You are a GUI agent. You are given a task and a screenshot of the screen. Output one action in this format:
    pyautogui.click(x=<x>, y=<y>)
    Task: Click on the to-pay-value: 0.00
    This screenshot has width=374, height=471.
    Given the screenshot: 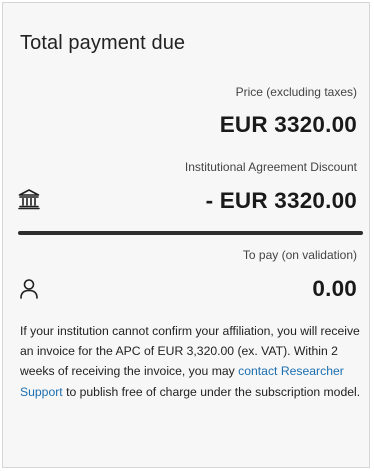 What is the action you would take?
    pyautogui.click(x=334, y=288)
    